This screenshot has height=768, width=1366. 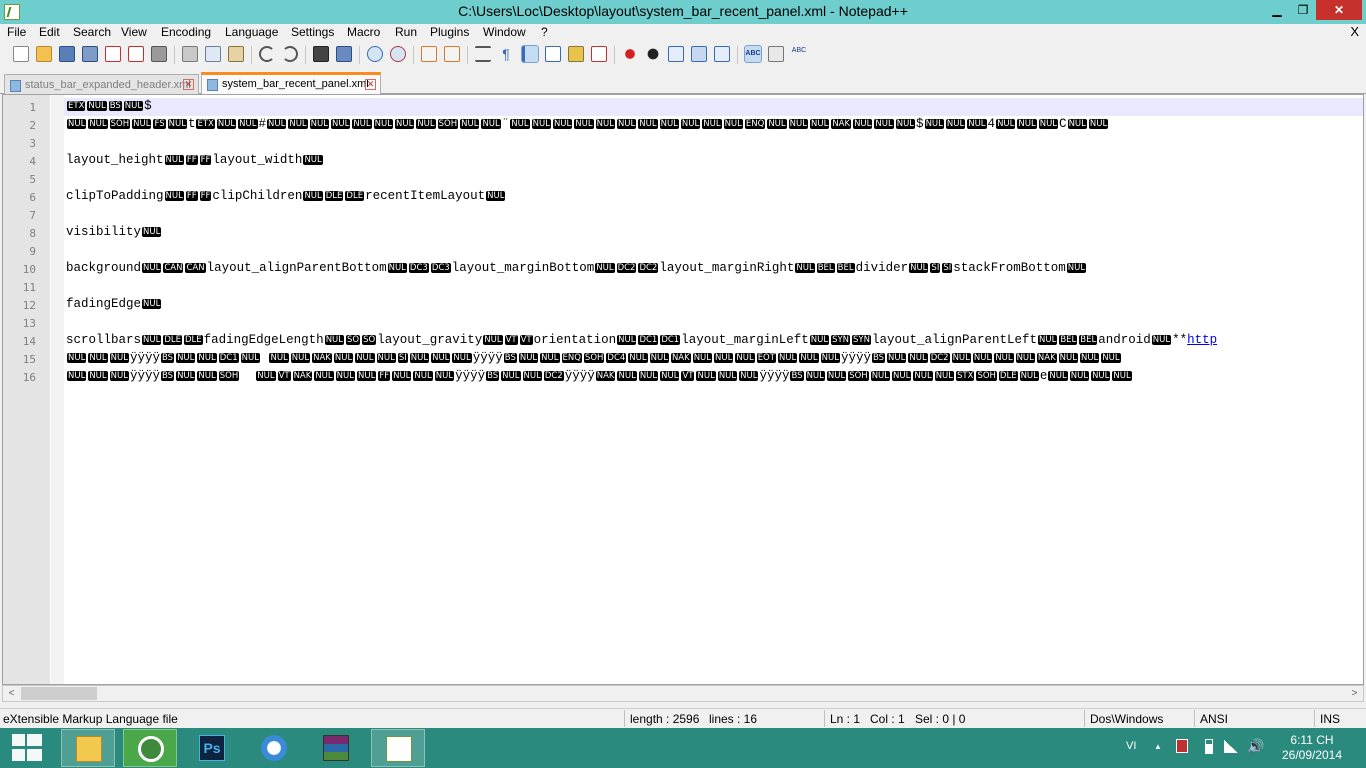 What do you see at coordinates (753, 54) in the screenshot?
I see `spell-check-icon: ABC` at bounding box center [753, 54].